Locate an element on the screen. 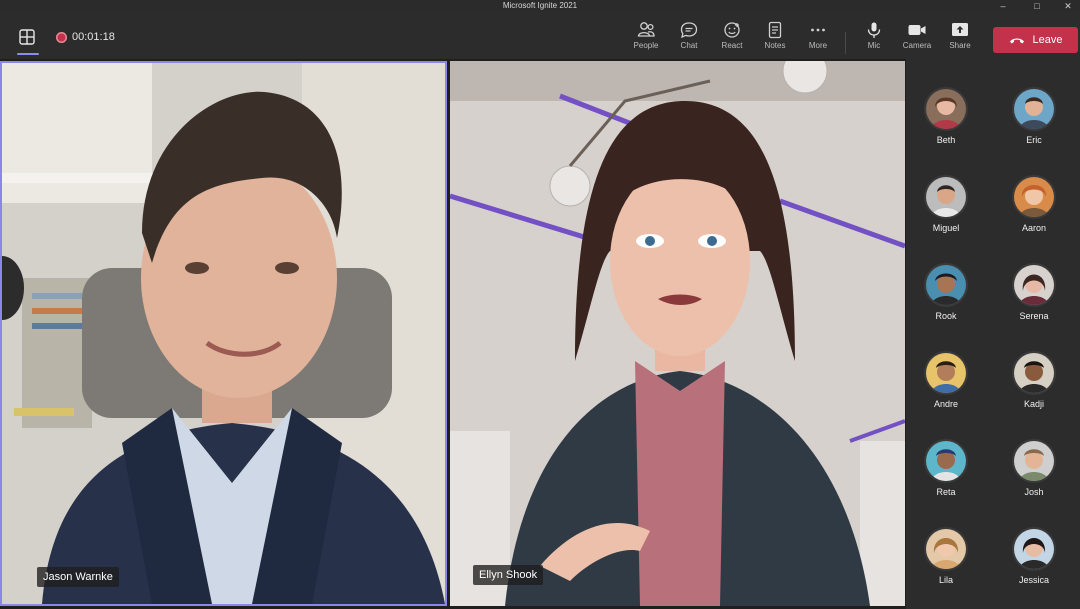  participant-tile: Kadji is located at coordinates (1034, 380).